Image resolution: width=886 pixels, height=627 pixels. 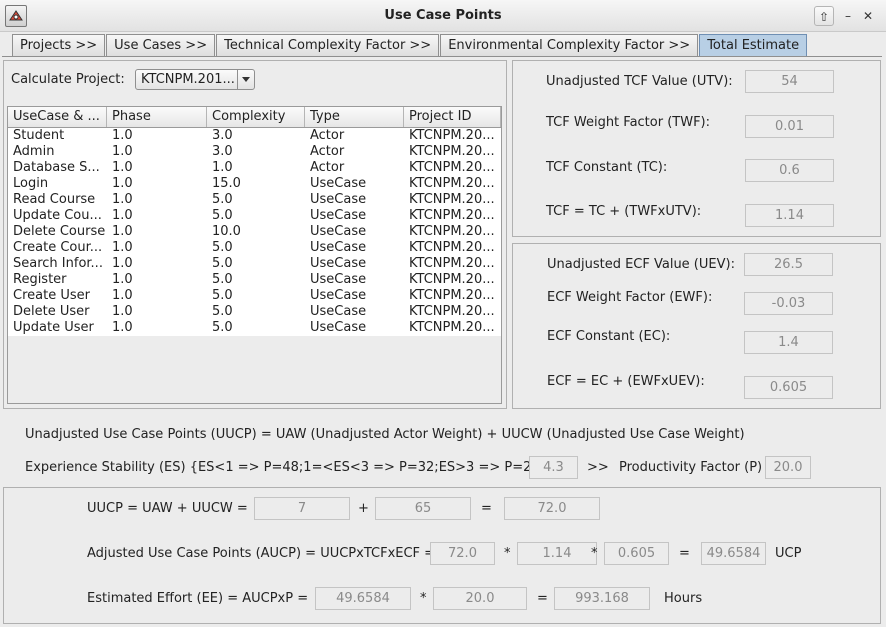 I want to click on arrow-label: >>, so click(x=598, y=467).